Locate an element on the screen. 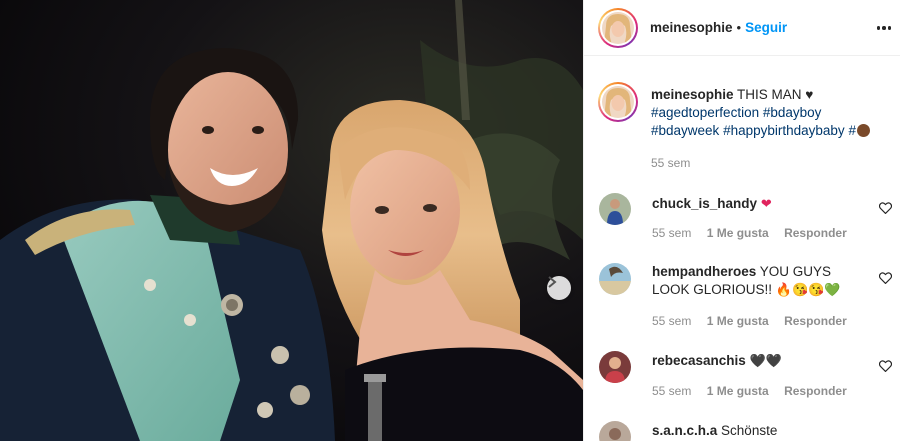  hashtag-link: #bdayweek is located at coordinates (685, 130).